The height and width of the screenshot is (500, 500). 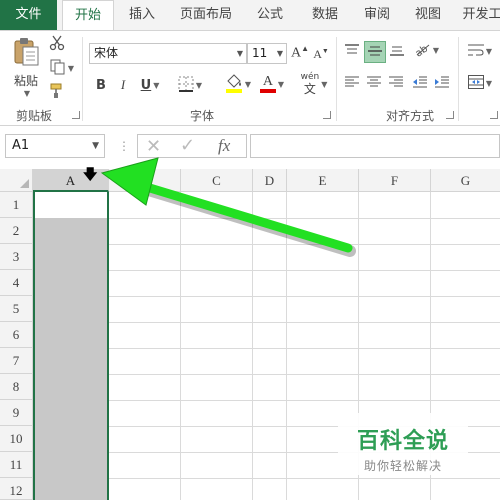 I want to click on watermark-title: 百科全说, so click(x=402, y=441).